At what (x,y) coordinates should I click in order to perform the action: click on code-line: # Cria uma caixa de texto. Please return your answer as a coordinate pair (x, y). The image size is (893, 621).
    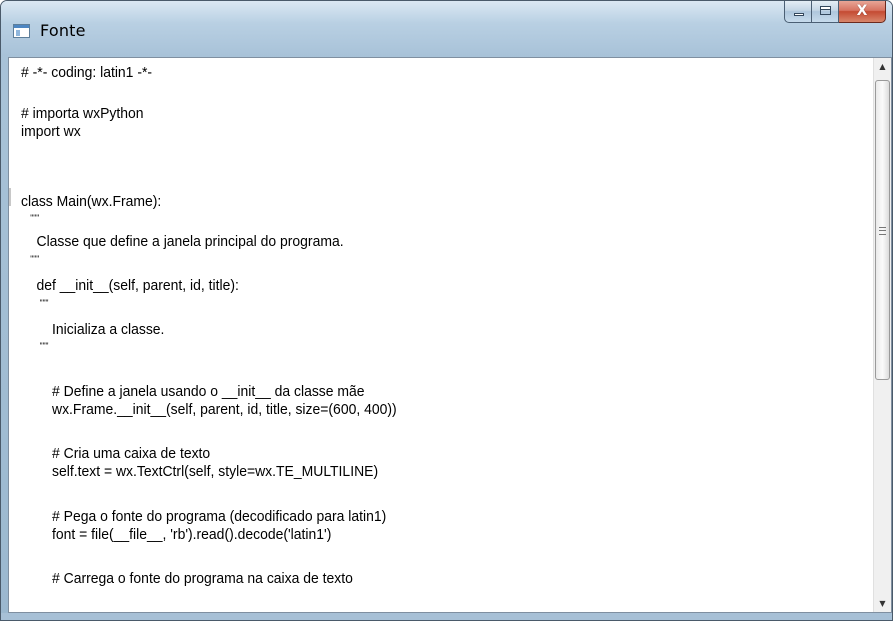
    Looking at the image, I should click on (116, 453).